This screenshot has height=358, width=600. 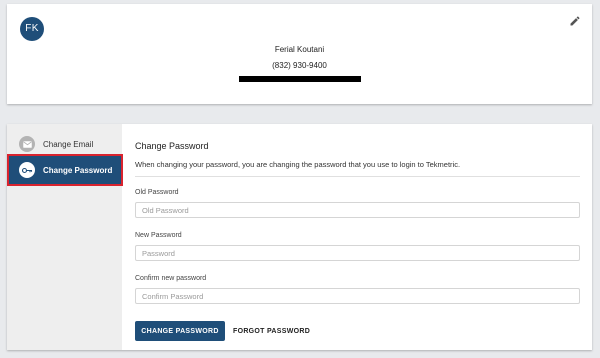 What do you see at coordinates (575, 20) in the screenshot?
I see `pencil-icon` at bounding box center [575, 20].